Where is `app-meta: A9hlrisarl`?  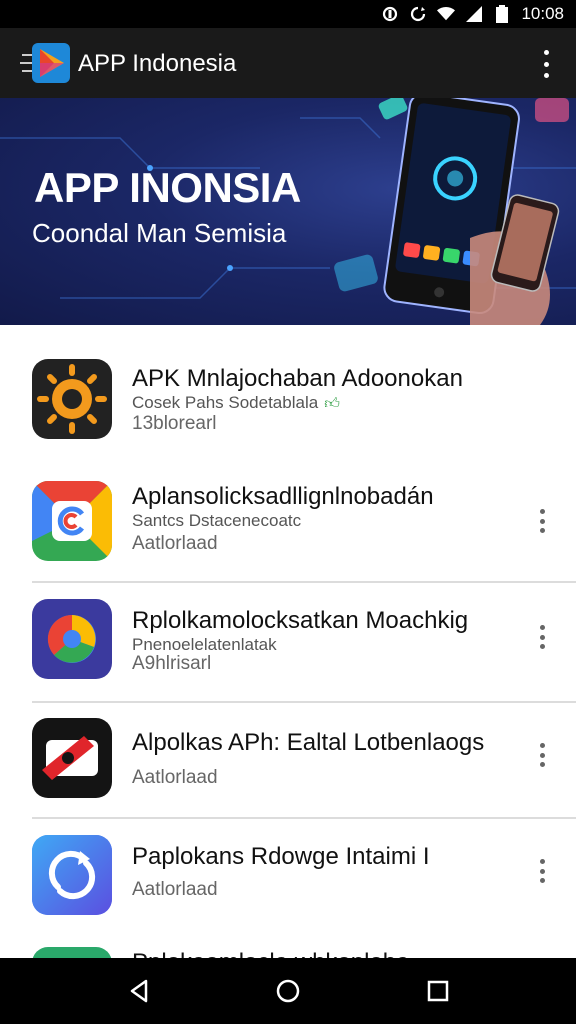
app-meta: A9hlrisarl is located at coordinates (172, 663).